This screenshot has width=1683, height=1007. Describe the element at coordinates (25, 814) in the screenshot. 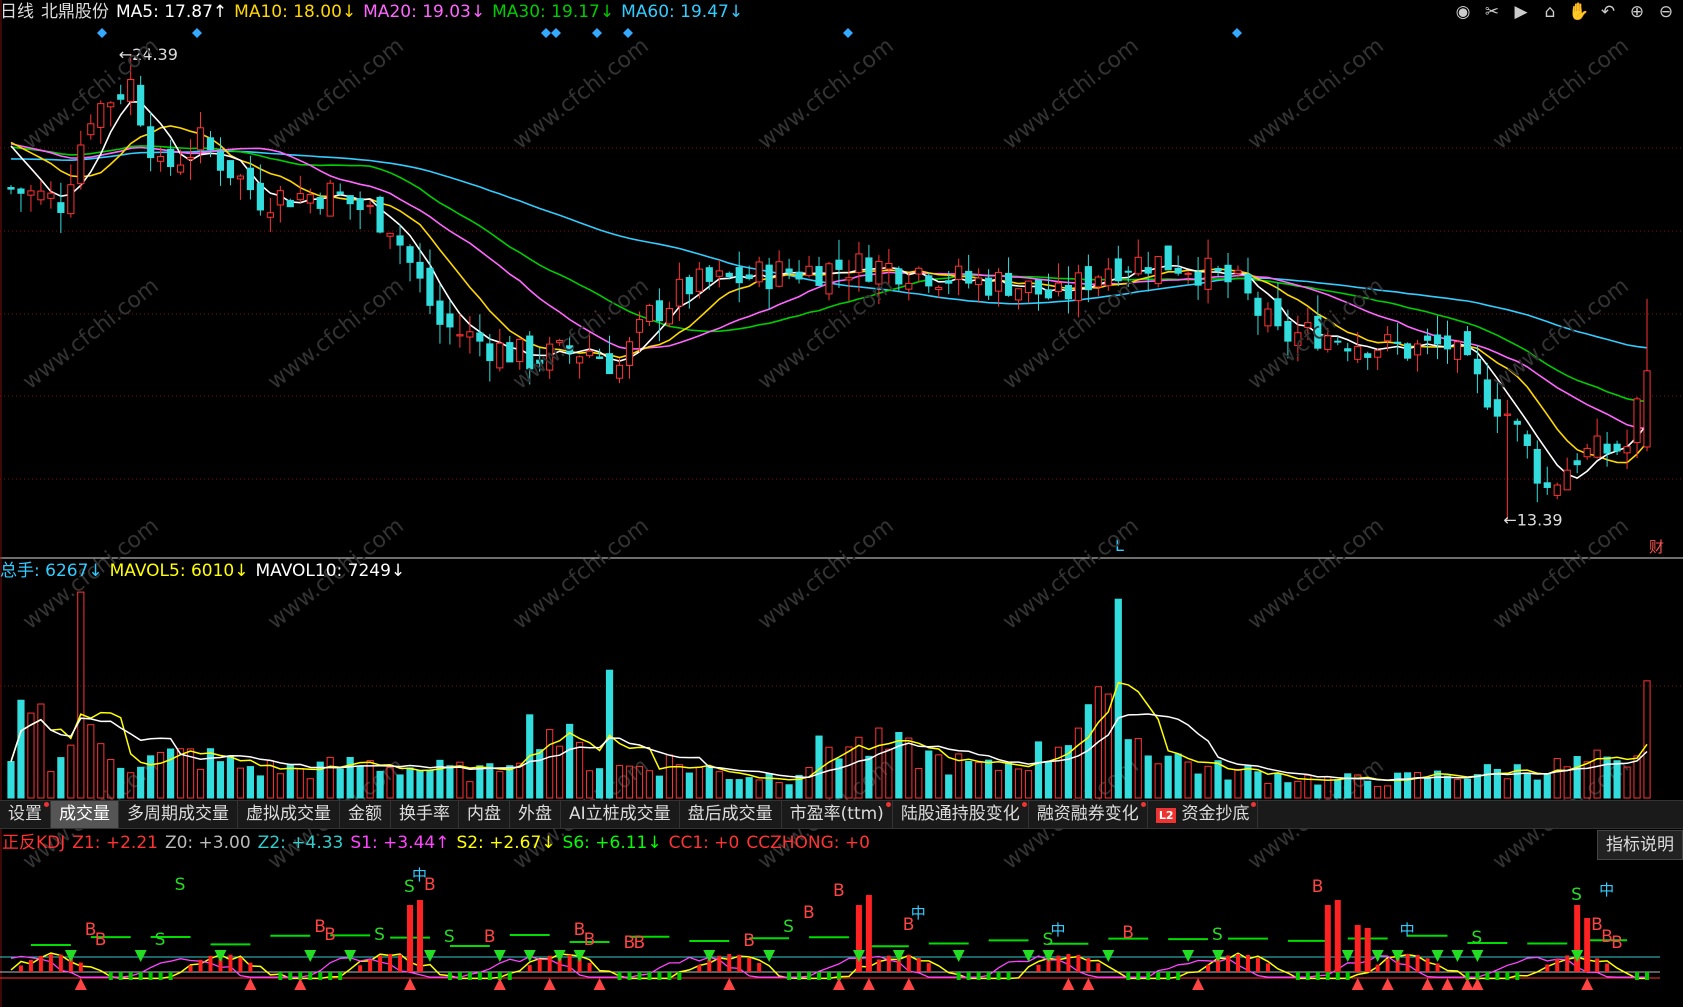

I see `tab-settings: 设置` at that location.